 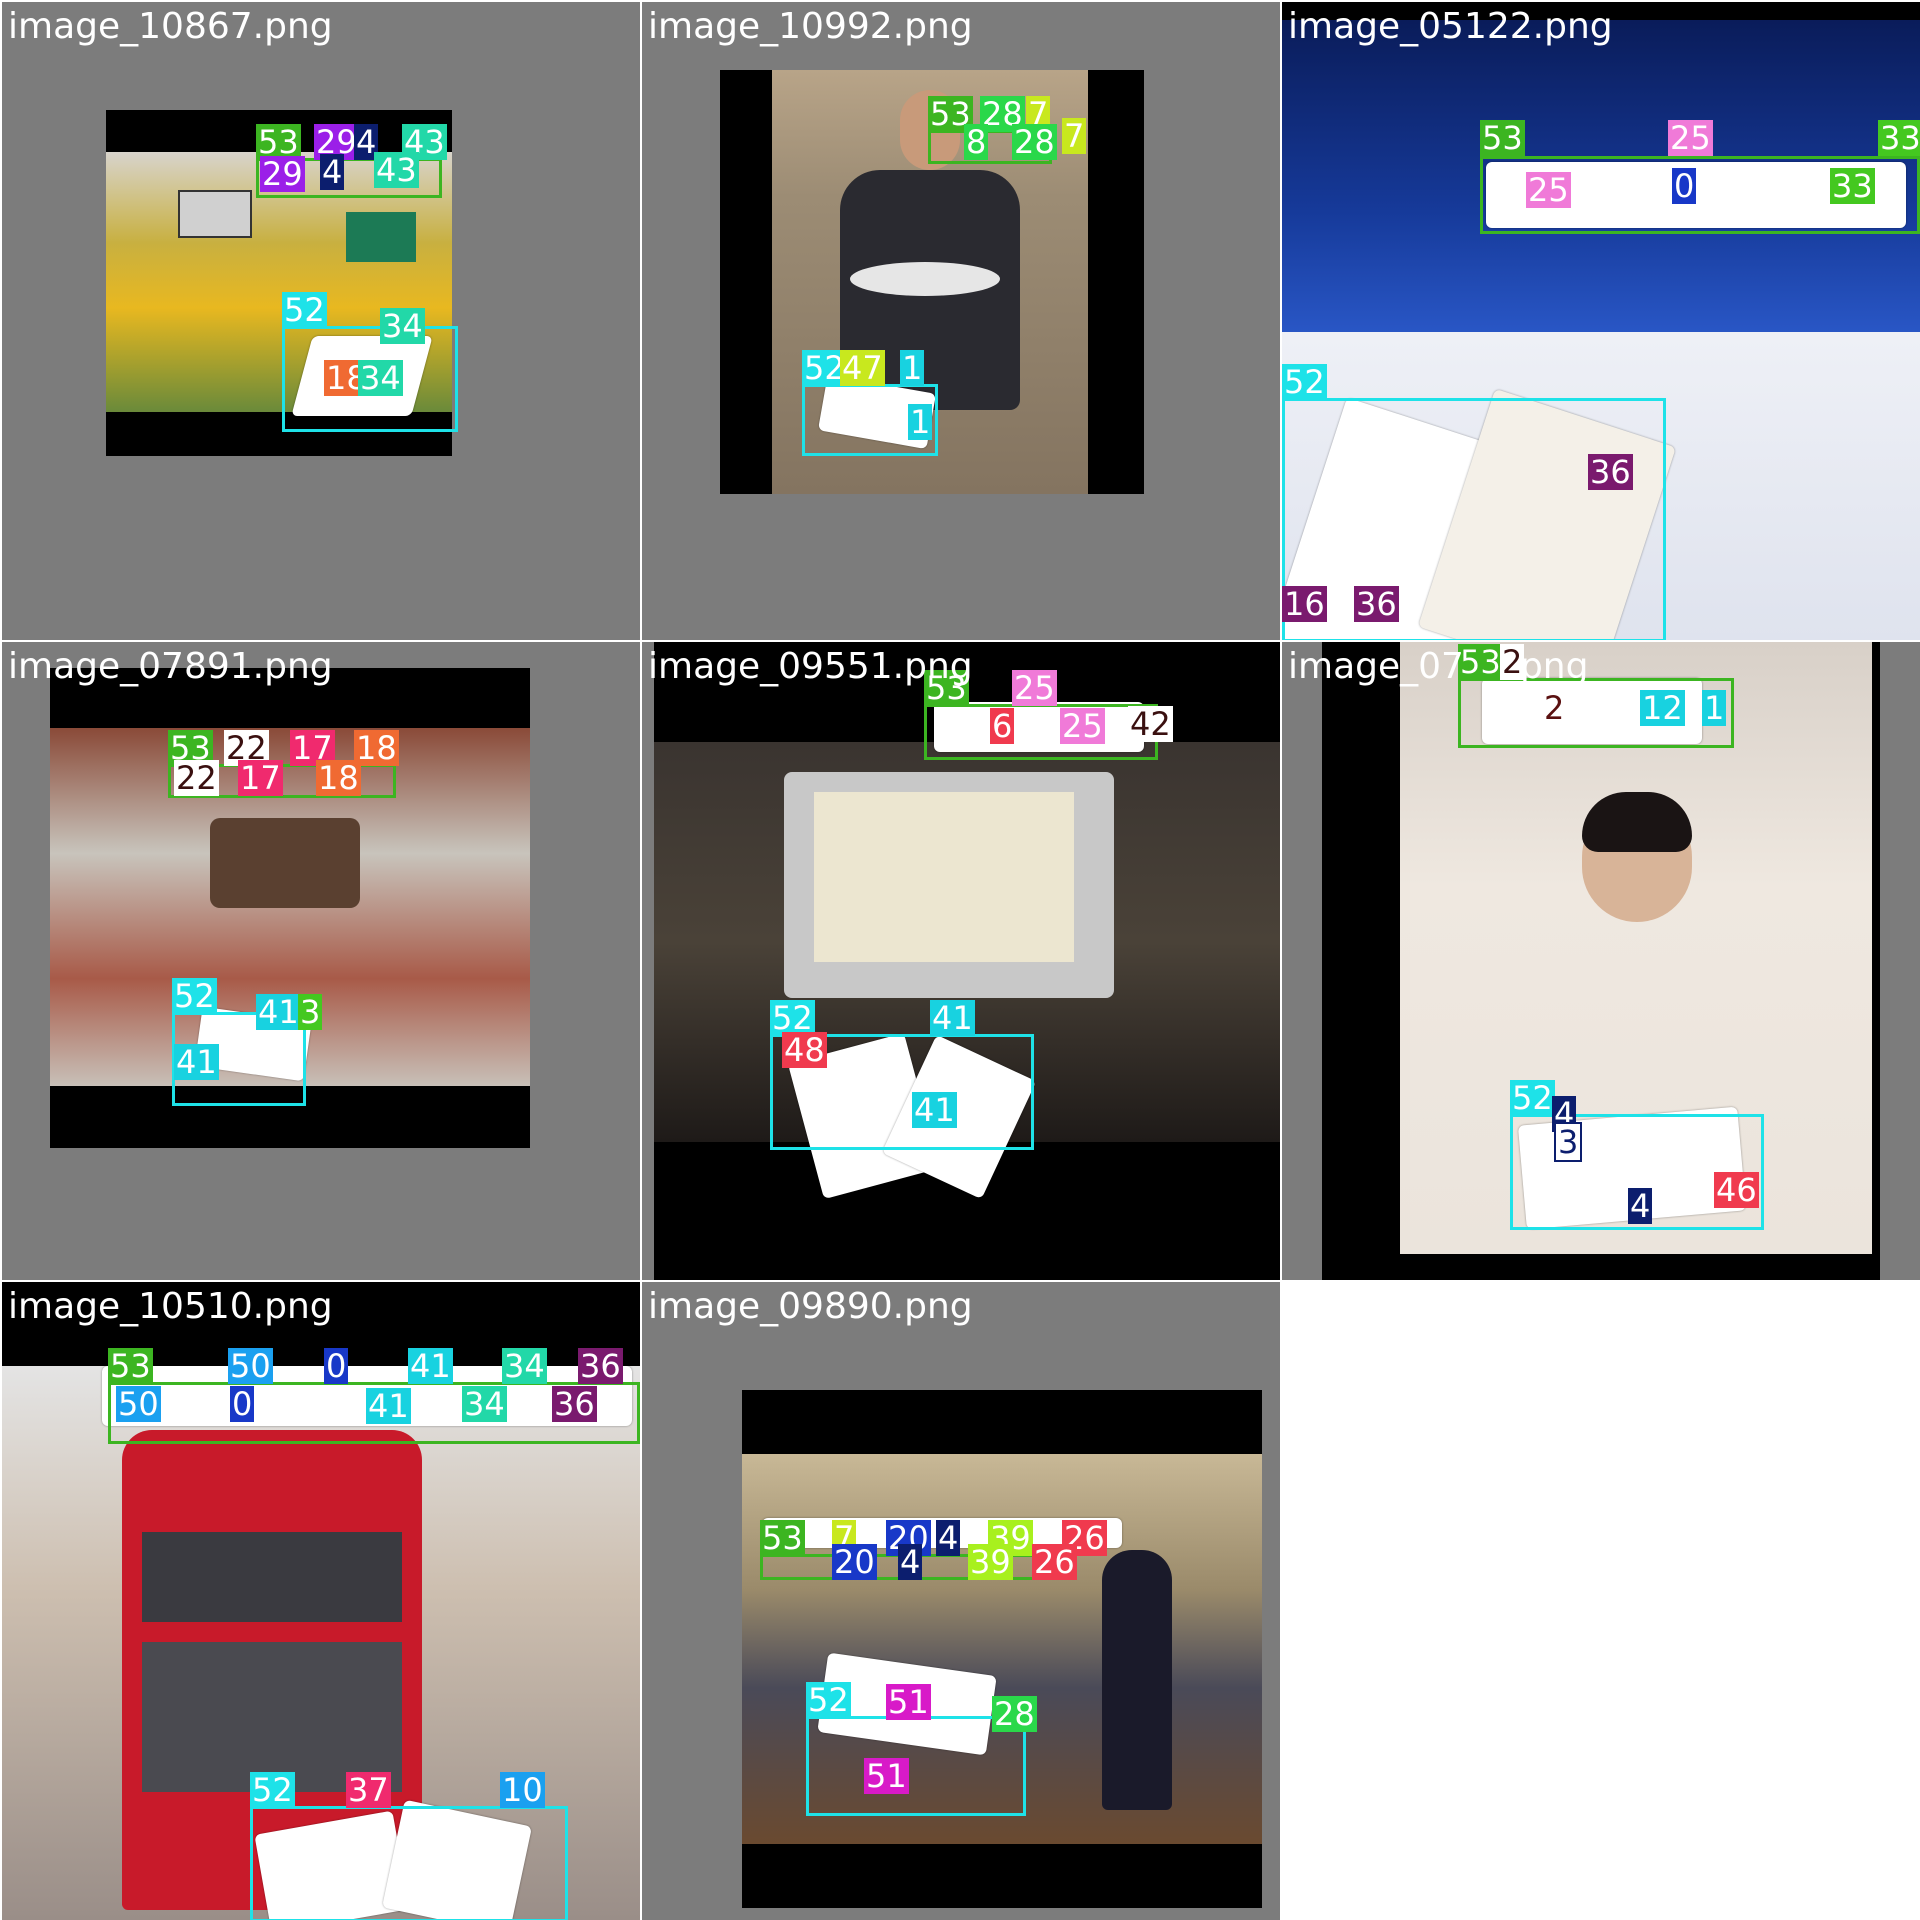 What do you see at coordinates (810, 26) in the screenshot?
I see `tile-filename: image_10992.png` at bounding box center [810, 26].